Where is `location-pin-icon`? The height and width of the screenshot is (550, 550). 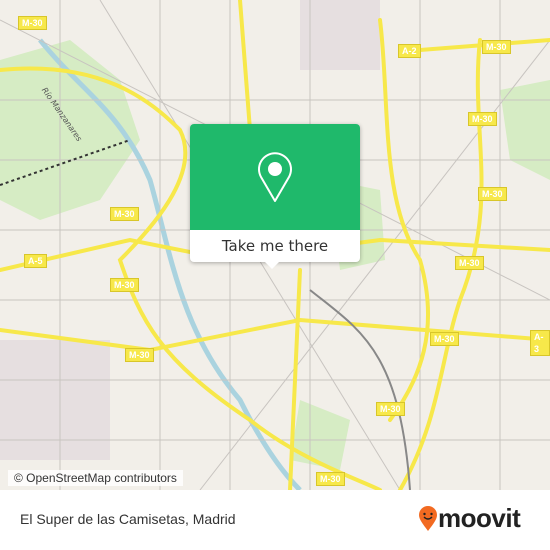
location-pin-icon is located at coordinates (275, 177).